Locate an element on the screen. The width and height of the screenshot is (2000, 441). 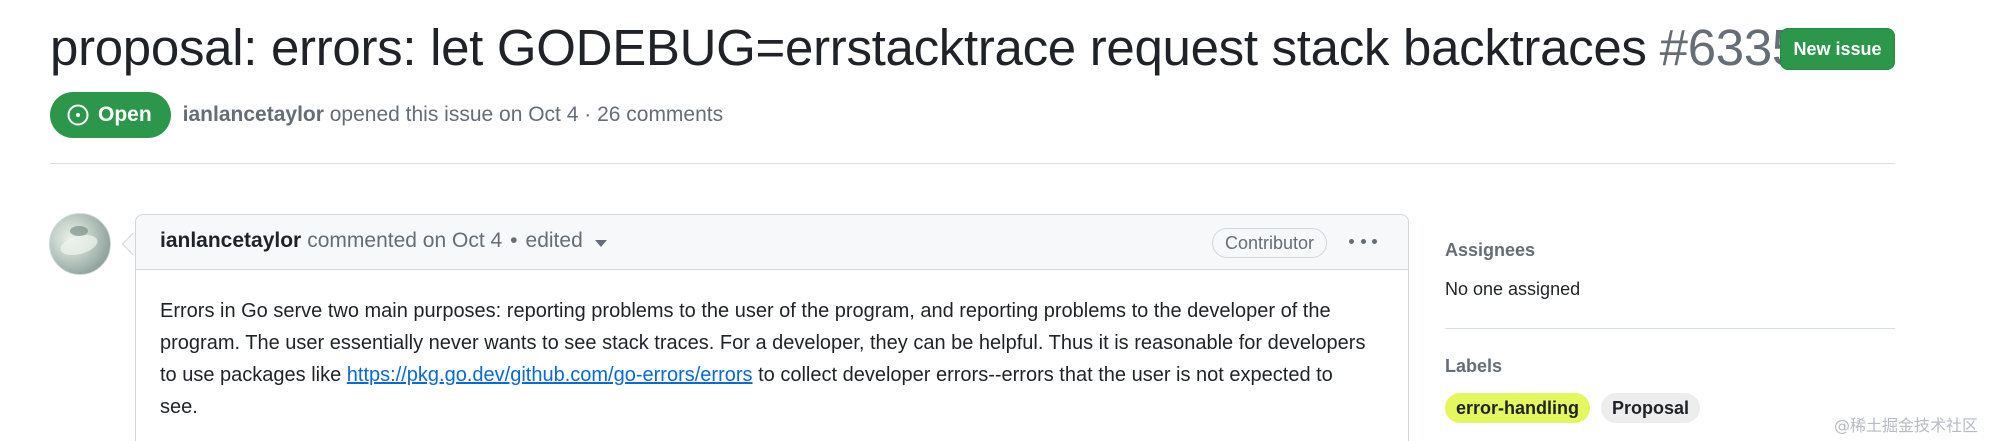
label-proposal: Proposal is located at coordinates (1651, 408).